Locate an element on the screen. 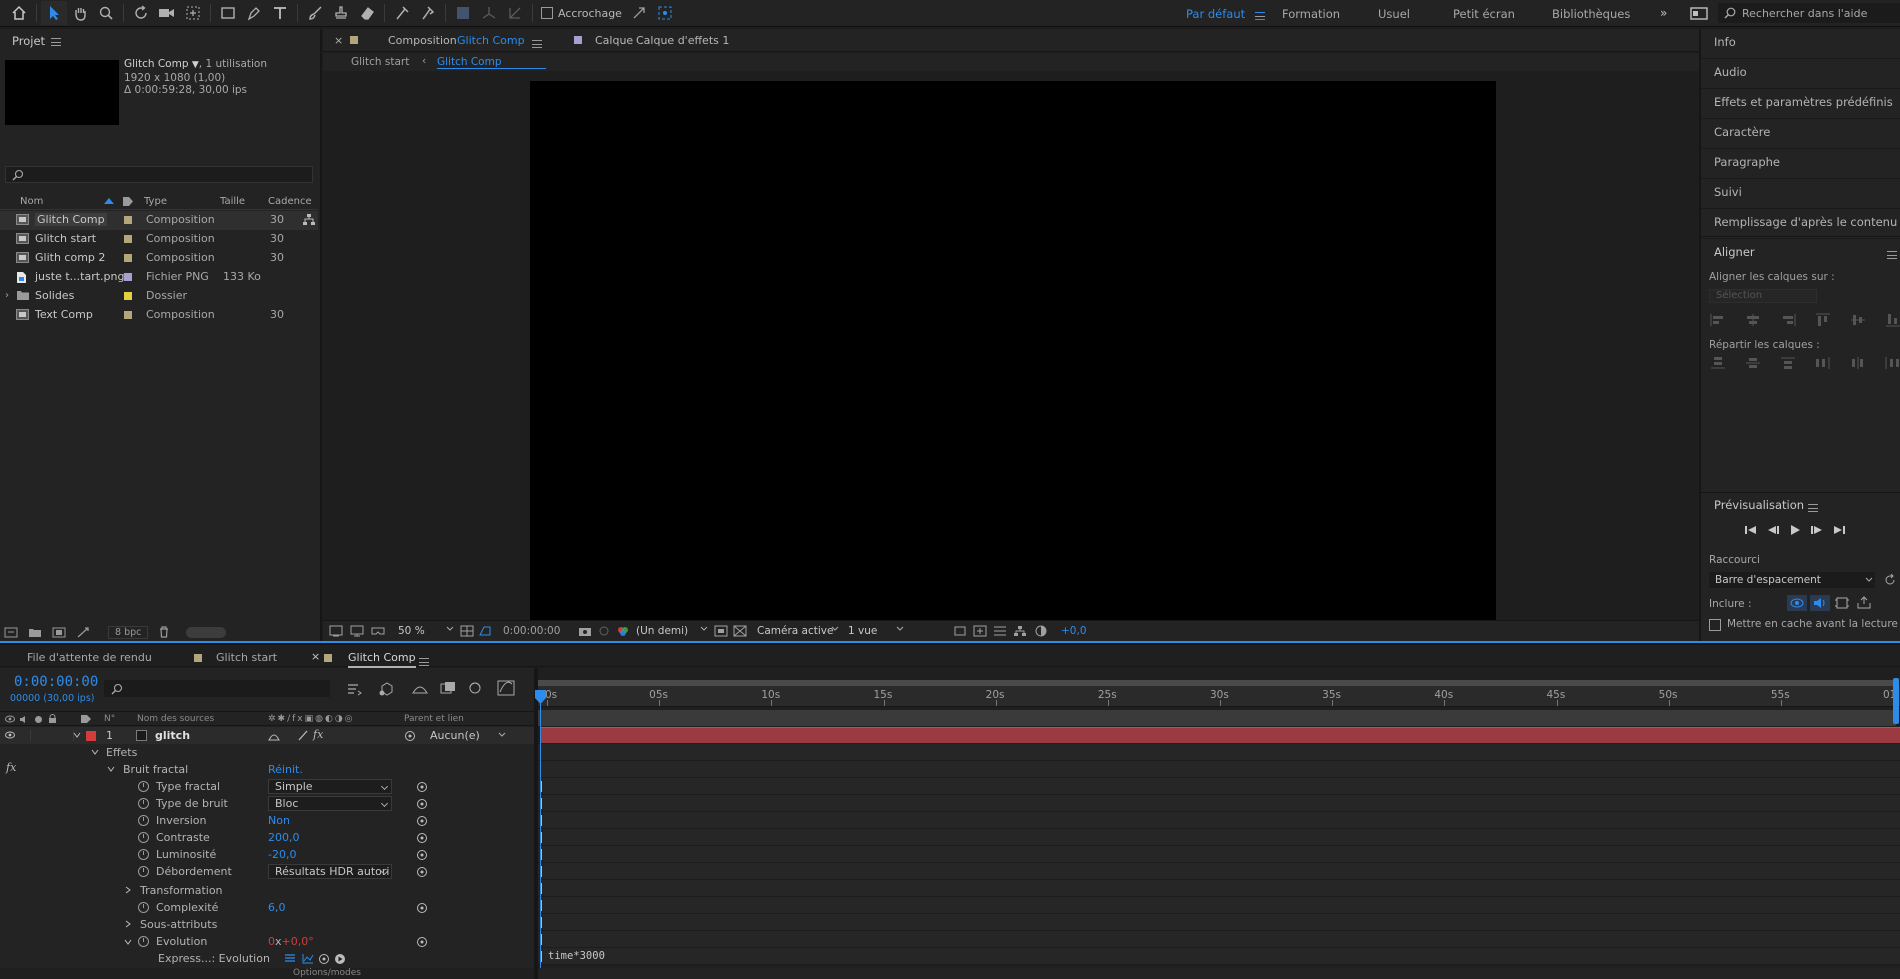 This screenshot has height=979, width=1900. effect-property: Débordement Résultats HDR autori is located at coordinates (336, 871).